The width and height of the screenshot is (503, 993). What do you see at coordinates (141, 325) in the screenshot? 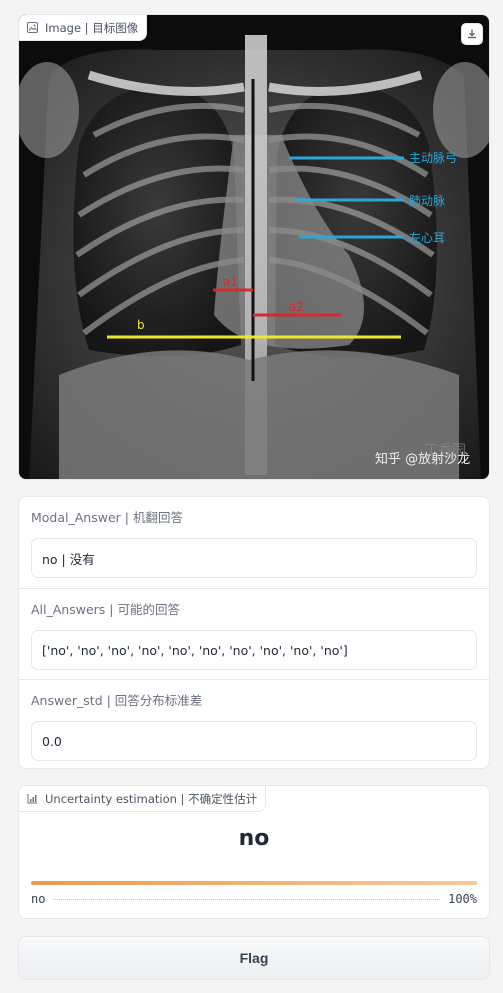
I see `b-label: b` at bounding box center [141, 325].